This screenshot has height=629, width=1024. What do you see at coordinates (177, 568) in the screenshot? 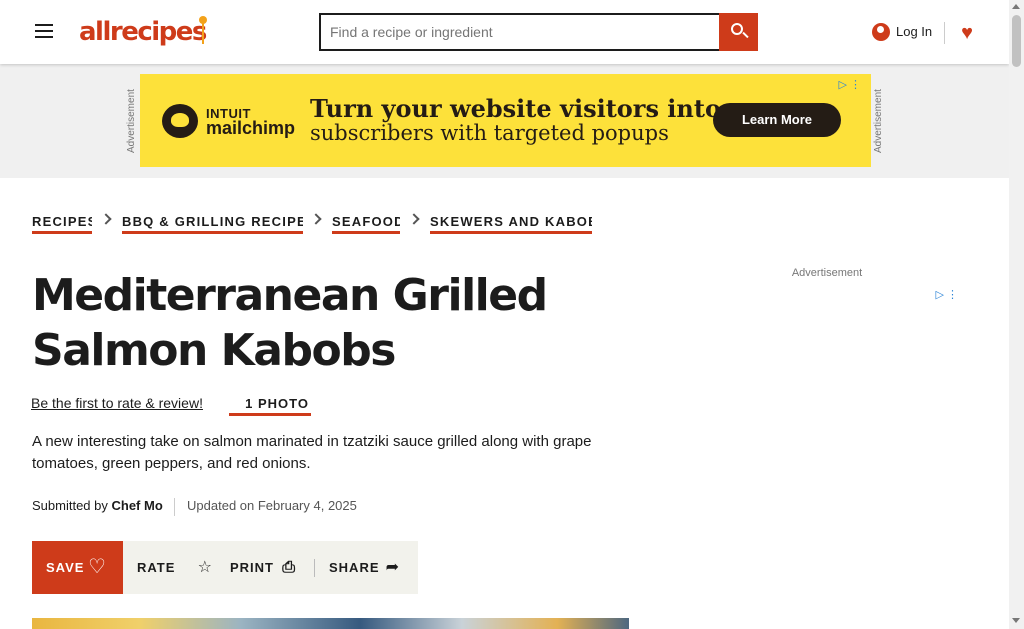
I see `rate-button: RATE ☆` at bounding box center [177, 568].